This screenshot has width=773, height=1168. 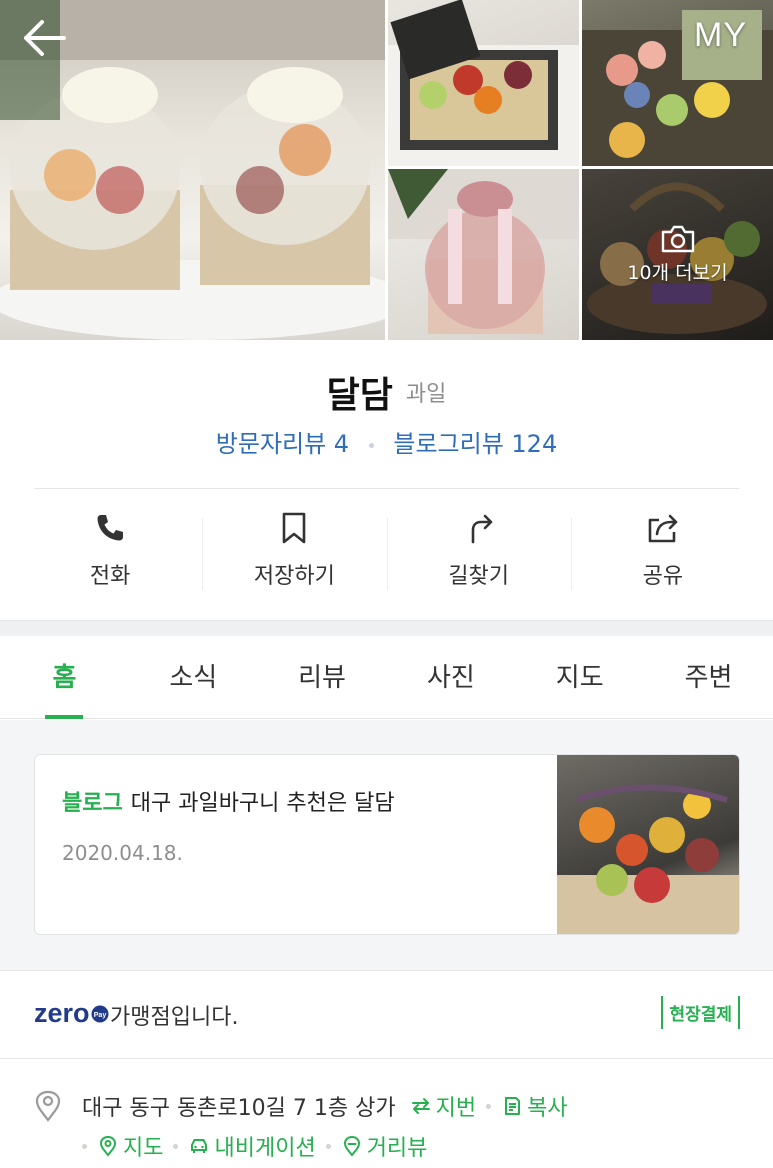 I want to click on zeropay-row: zero Pay 가맹점입니다. 현장결제, so click(x=387, y=1014).